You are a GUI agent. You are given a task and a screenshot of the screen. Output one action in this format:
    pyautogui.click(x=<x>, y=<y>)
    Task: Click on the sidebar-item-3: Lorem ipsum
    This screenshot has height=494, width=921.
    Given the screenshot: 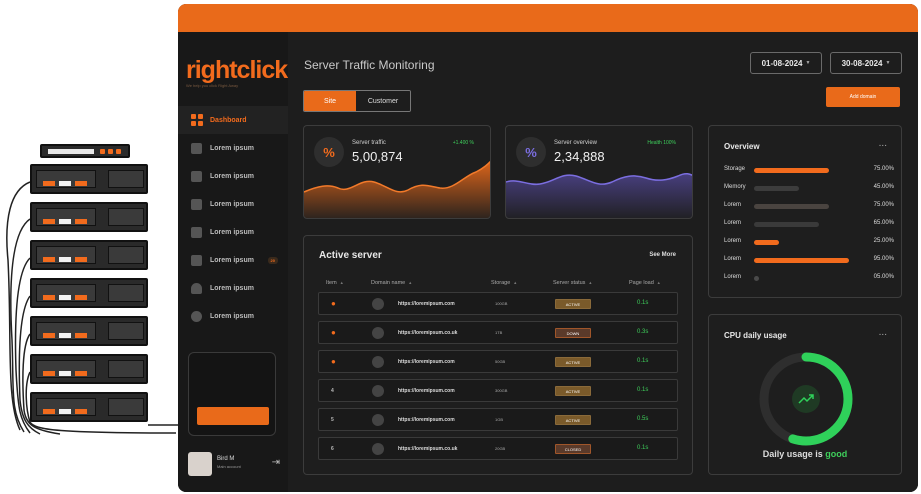 What is the action you would take?
    pyautogui.click(x=233, y=204)
    